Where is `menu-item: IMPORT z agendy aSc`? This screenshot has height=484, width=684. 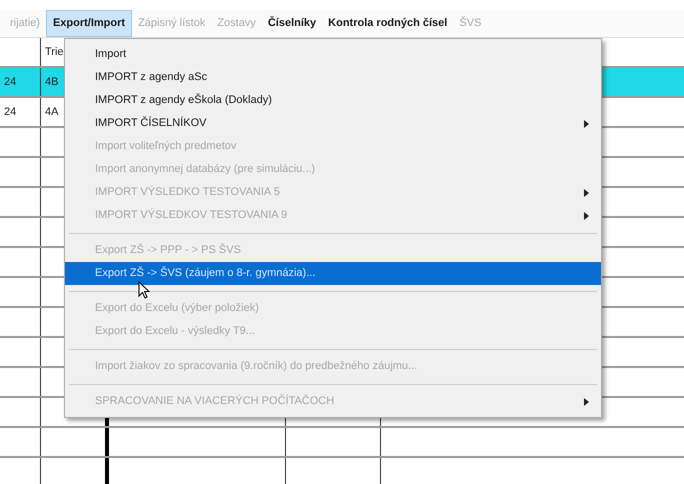
menu-item: IMPORT z agendy aSc is located at coordinates (333, 77).